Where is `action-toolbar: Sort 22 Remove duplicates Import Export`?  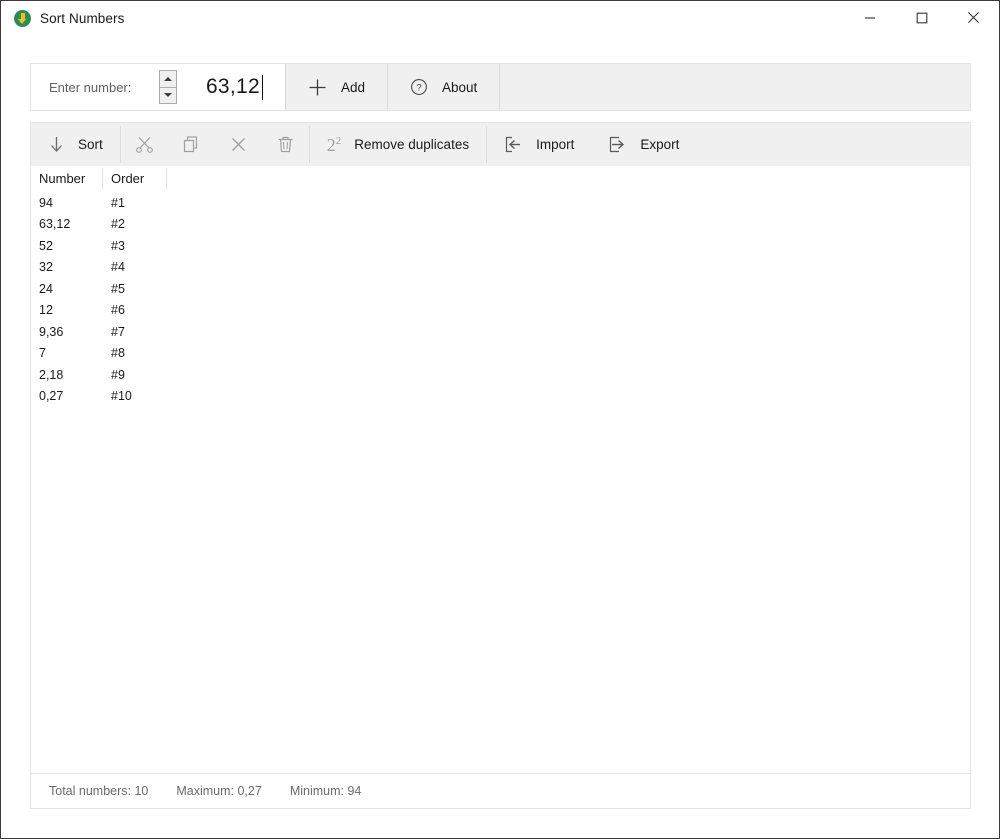 action-toolbar: Sort 22 Remove duplicates Import Export is located at coordinates (500, 144).